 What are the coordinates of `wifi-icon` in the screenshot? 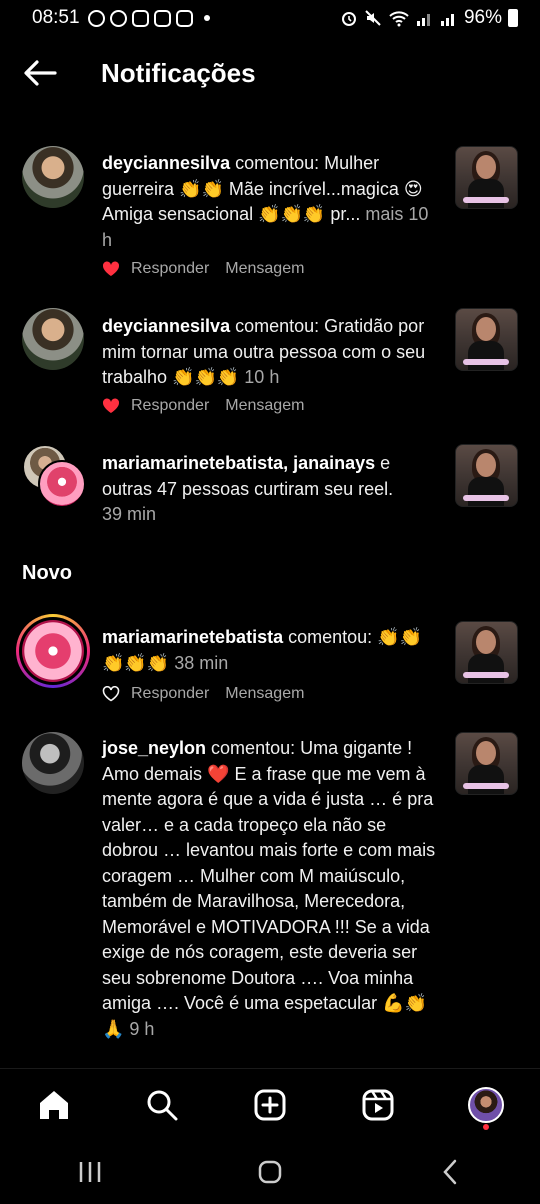 It's located at (399, 19).